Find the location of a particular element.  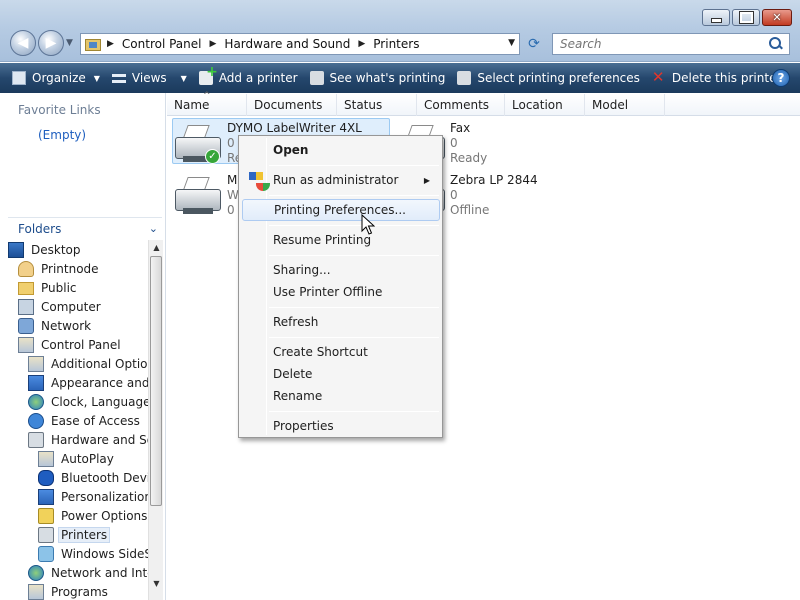

search-icon is located at coordinates (776, 44).